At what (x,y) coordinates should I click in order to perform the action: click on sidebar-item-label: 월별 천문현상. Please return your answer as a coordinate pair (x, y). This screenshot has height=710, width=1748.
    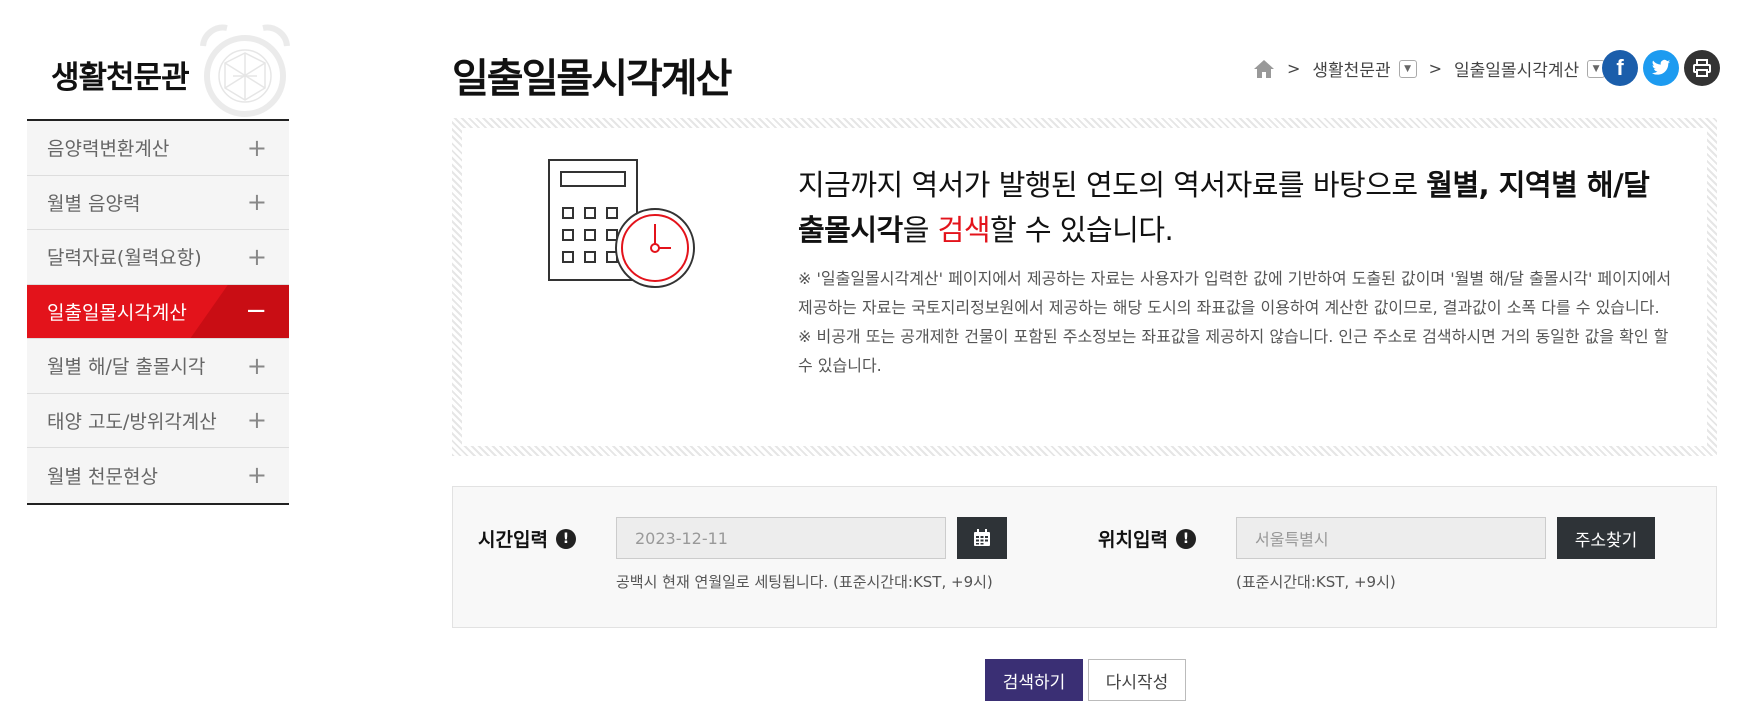
    Looking at the image, I should click on (102, 476).